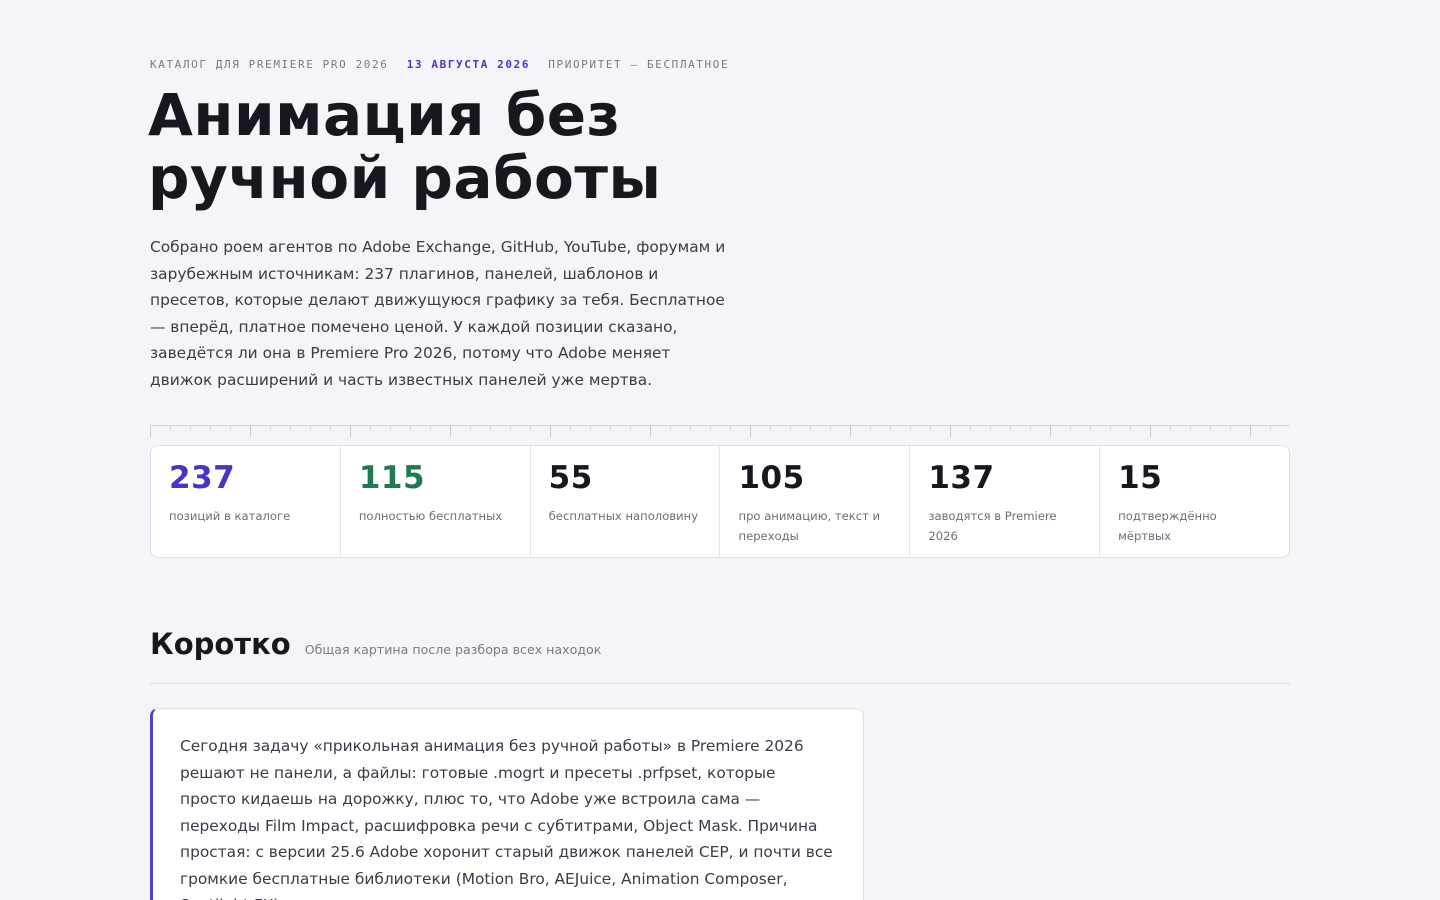 Image resolution: width=1440 pixels, height=900 pixels. What do you see at coordinates (623, 516) in the screenshot?
I see `stat-label: бесплатных наполовину` at bounding box center [623, 516].